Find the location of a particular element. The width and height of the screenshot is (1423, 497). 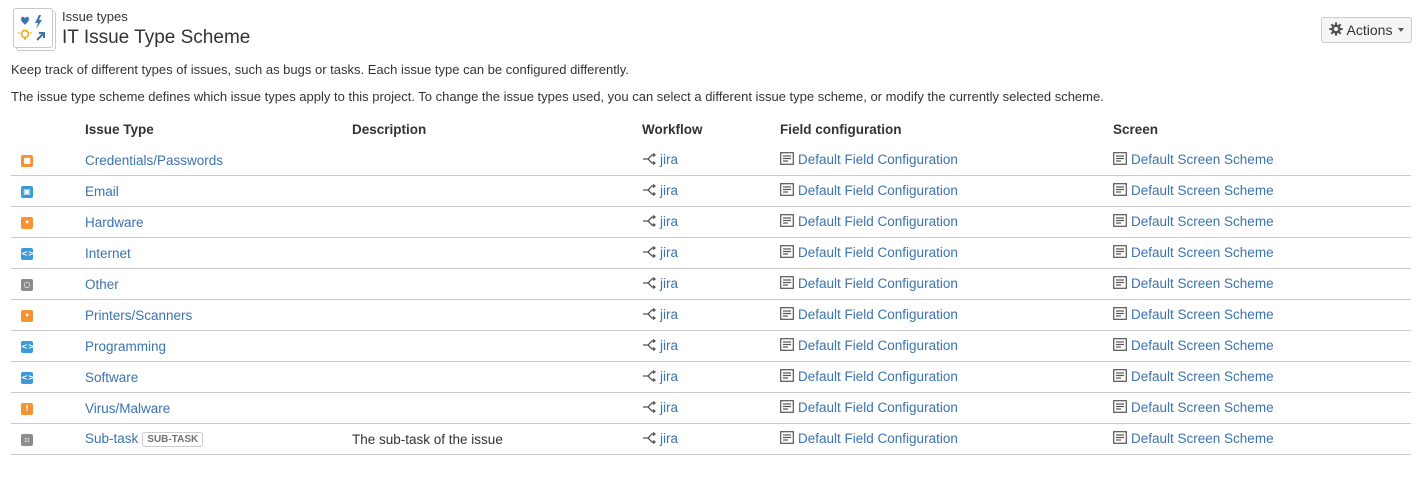

issue-type-link: Internet is located at coordinates (108, 253).